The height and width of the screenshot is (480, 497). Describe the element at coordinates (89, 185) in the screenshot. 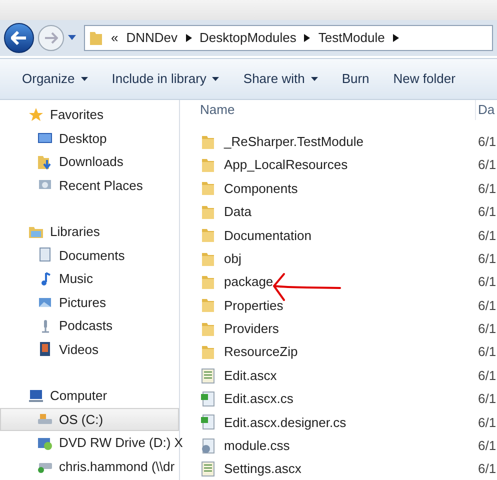

I see `sidebar-item: Recent Places` at that location.